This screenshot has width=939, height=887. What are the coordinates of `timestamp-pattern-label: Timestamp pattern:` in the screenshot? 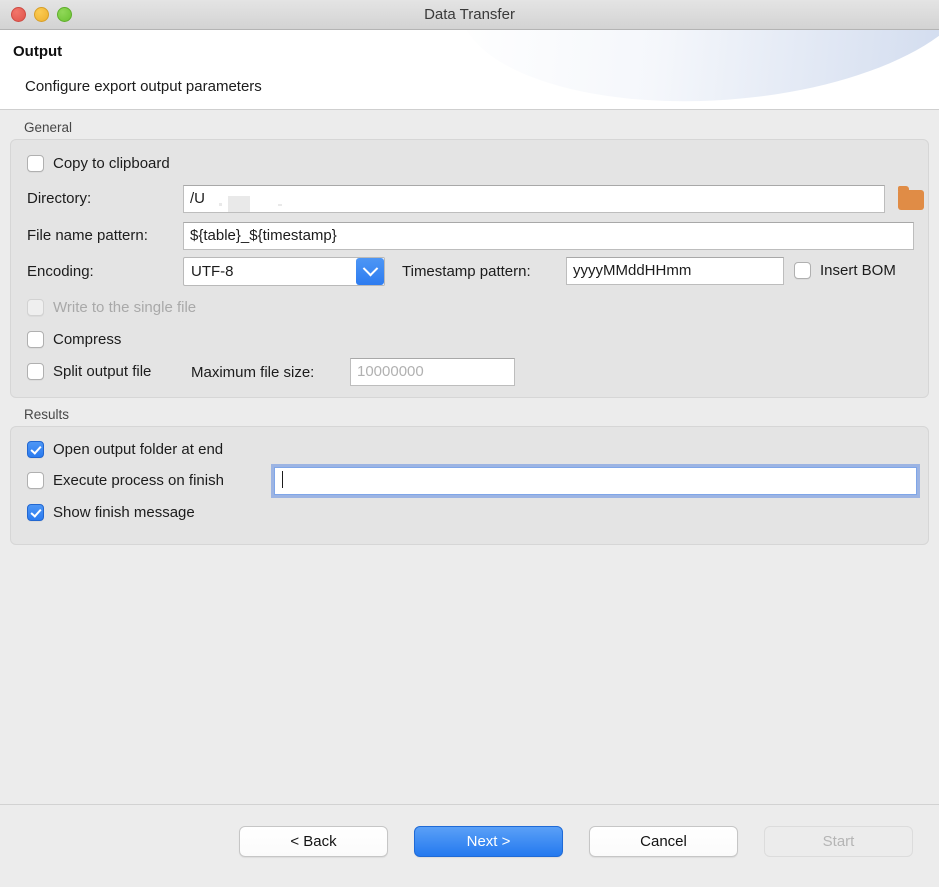 It's located at (466, 271).